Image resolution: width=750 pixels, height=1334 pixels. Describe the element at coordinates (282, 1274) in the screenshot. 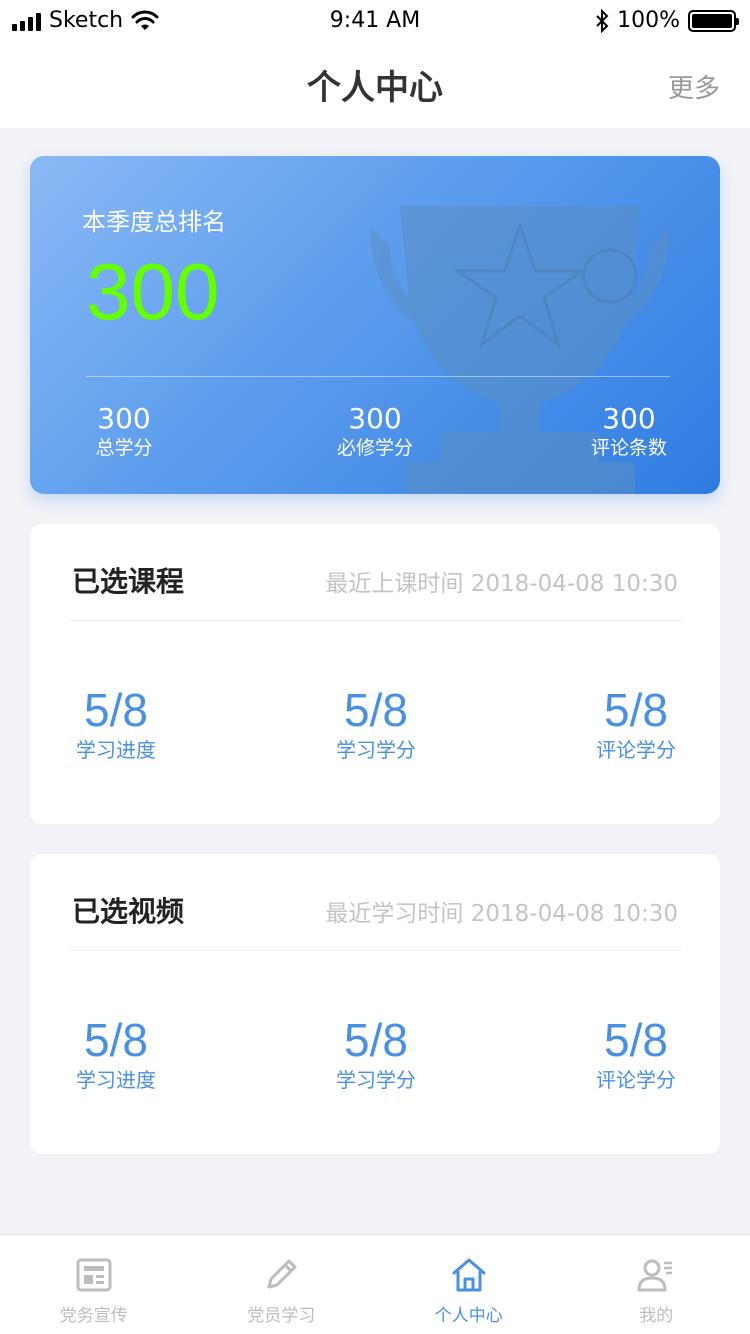

I see `pencil-icon` at that location.